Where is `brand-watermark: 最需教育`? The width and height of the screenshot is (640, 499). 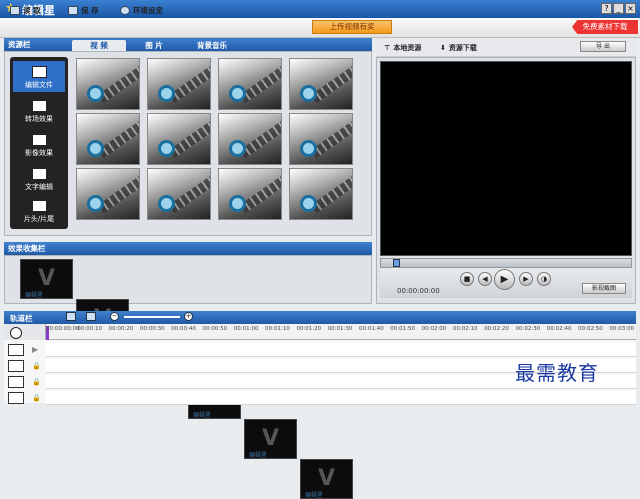 brand-watermark: 最需教育 is located at coordinates (557, 373).